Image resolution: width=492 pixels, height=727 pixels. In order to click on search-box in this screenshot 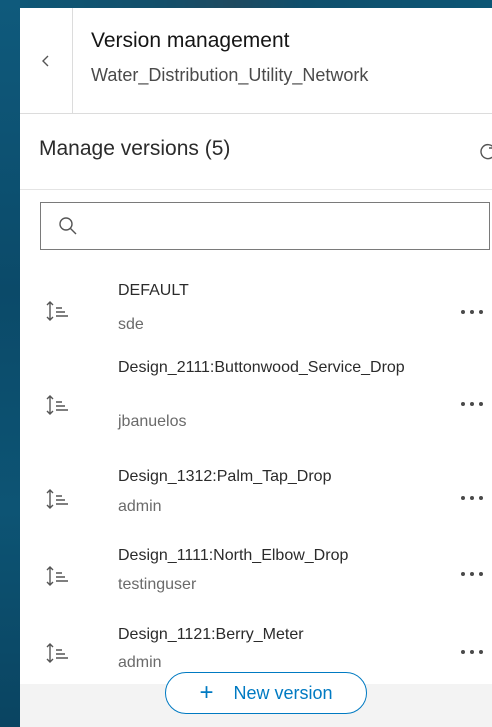, I will do `click(265, 226)`.